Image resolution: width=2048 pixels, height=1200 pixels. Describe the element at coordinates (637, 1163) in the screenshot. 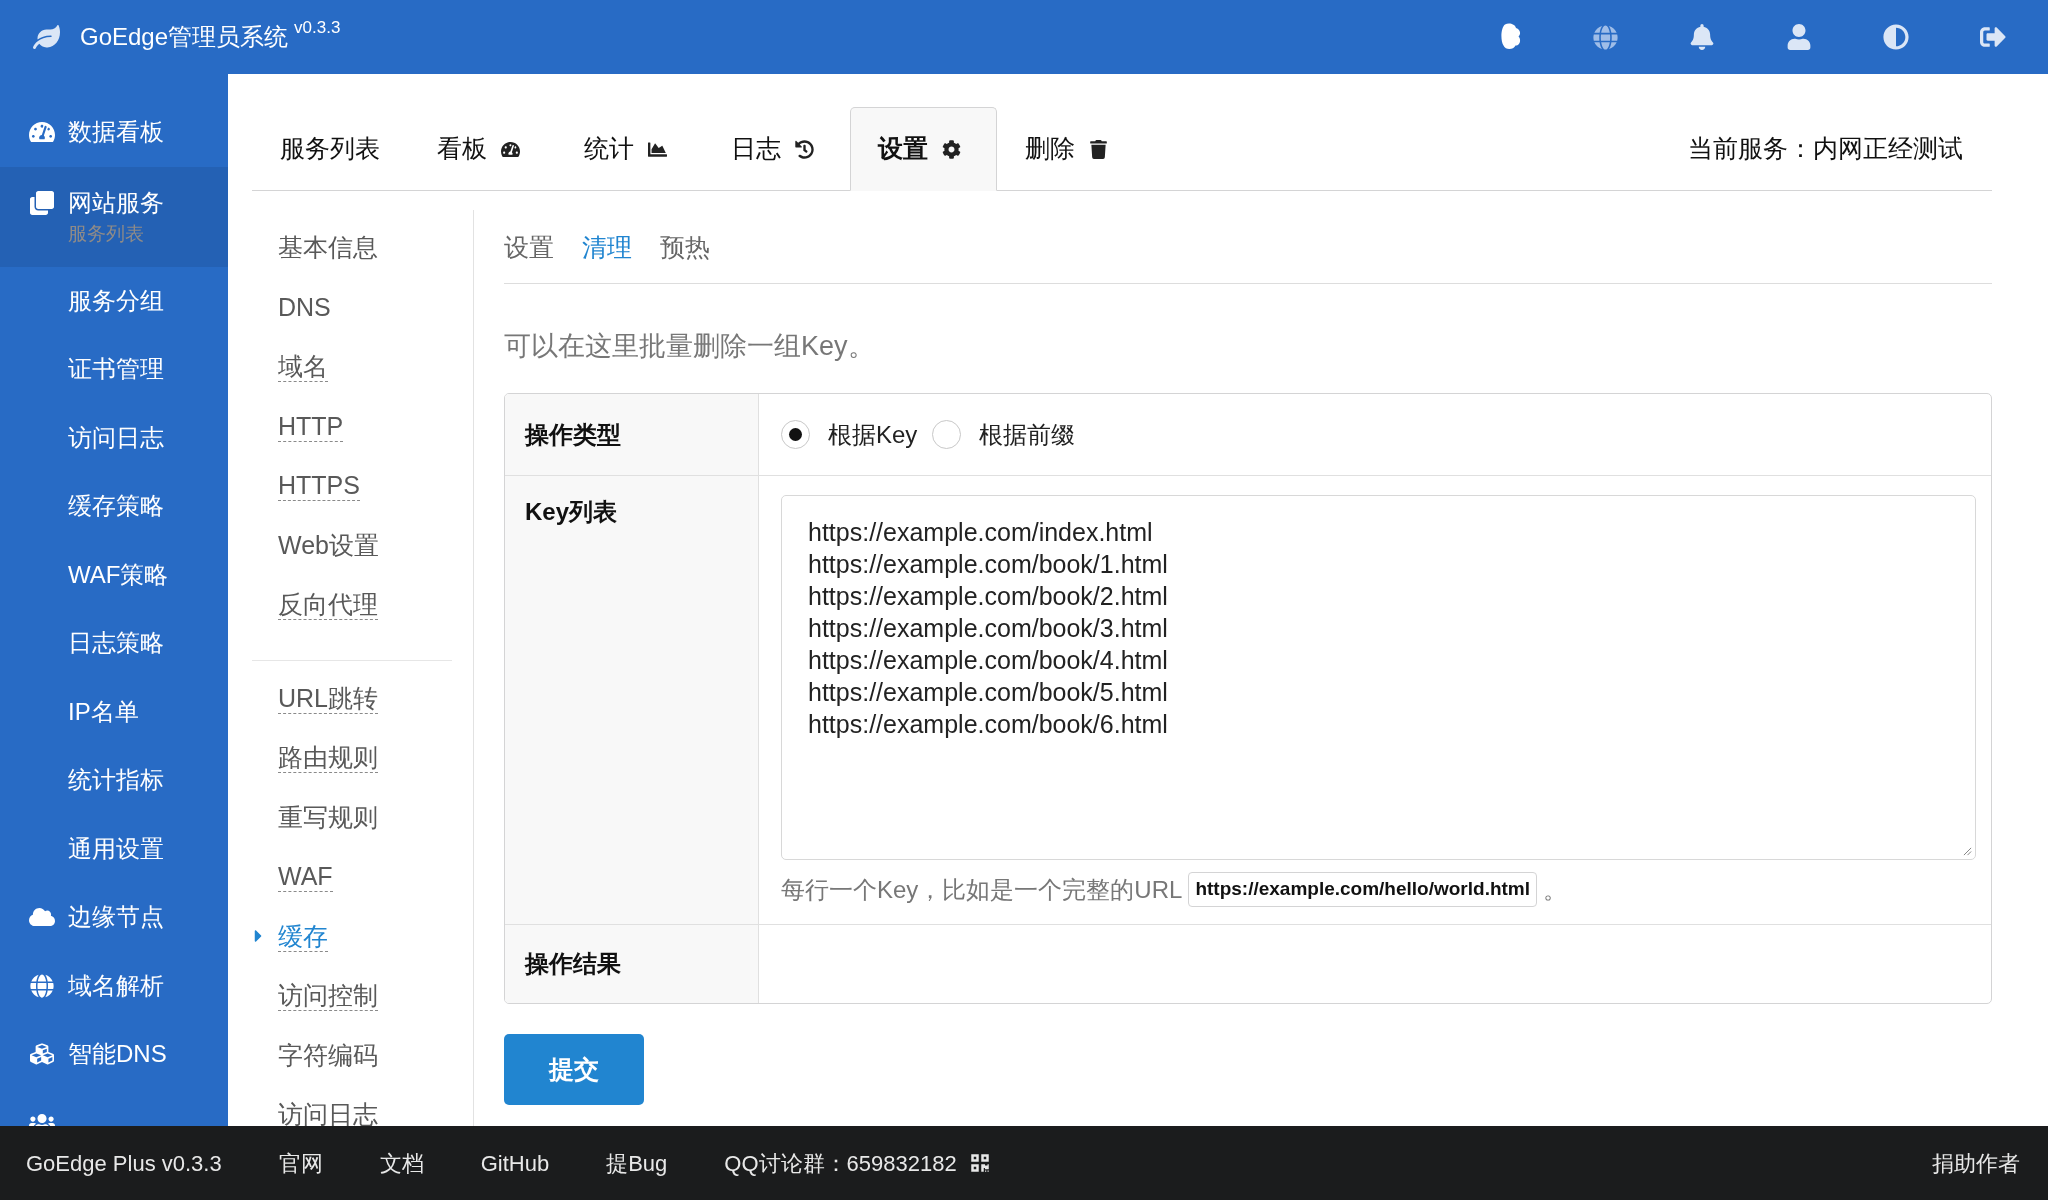

I see `footer-link: 提Bug` at that location.